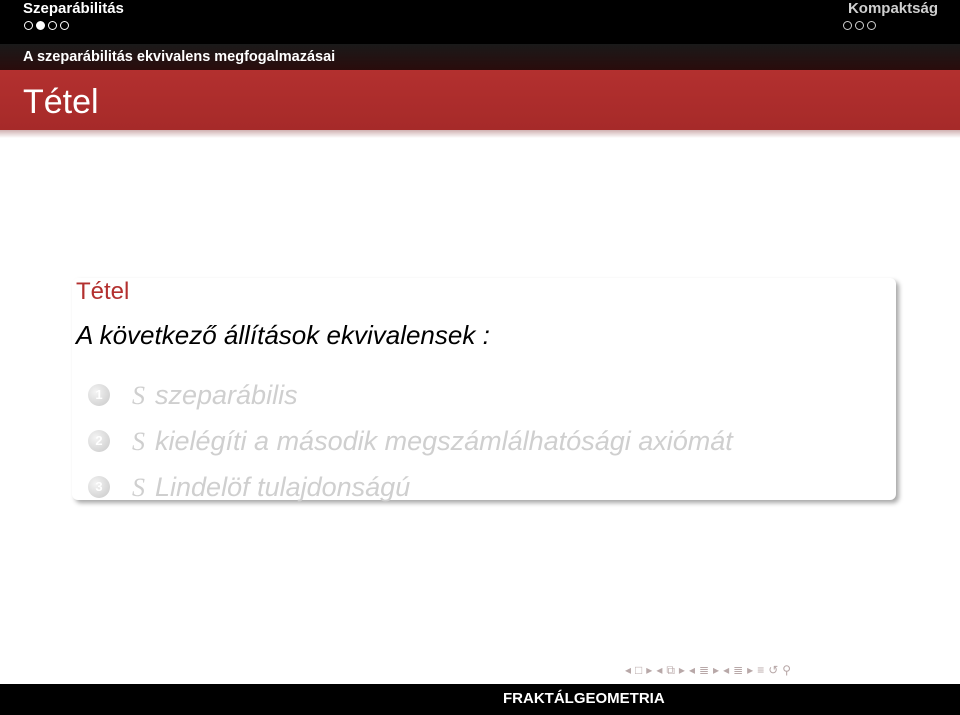  I want to click on list-item: 3 S Lindelöf tulajdonságú, so click(410, 487).